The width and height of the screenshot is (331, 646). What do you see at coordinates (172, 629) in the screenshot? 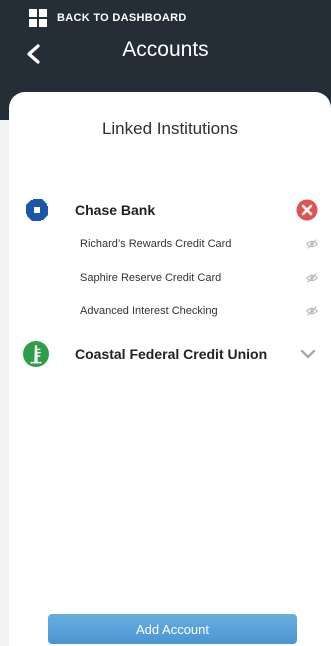
I see `add-account-button: Add Account` at bounding box center [172, 629].